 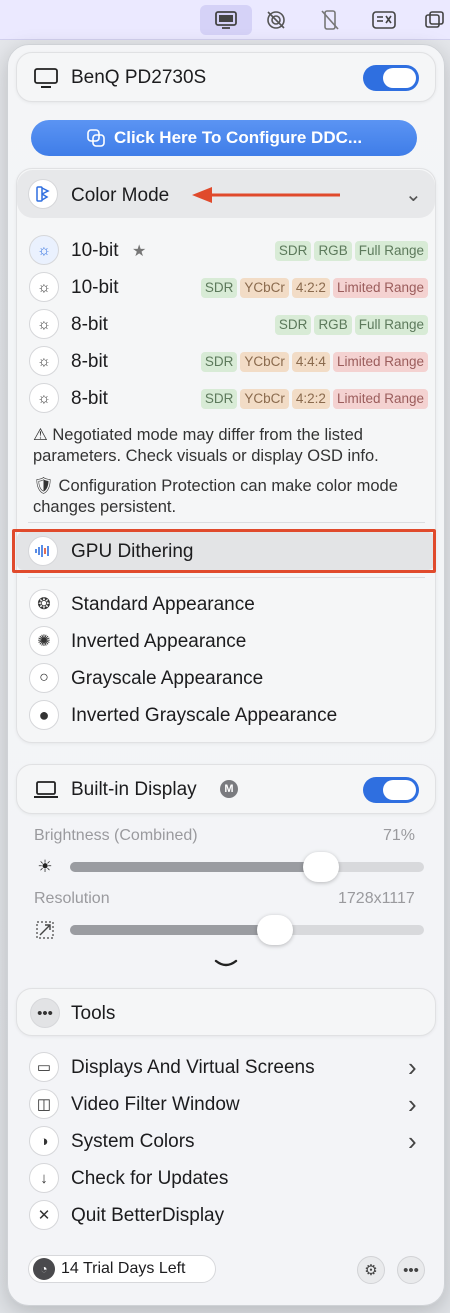 I want to click on display-card-benq: BenQ PD2730S, so click(x=226, y=77).